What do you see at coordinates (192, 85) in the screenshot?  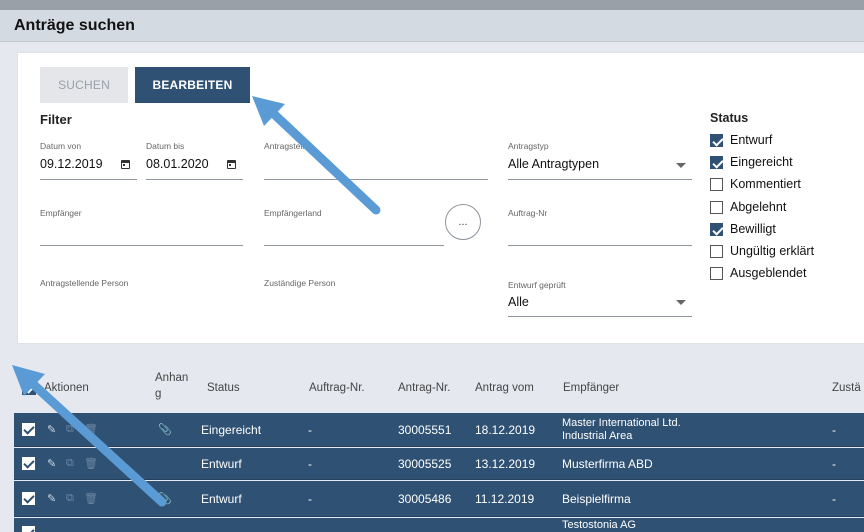 I see `edit-button: BEARBEITEN` at bounding box center [192, 85].